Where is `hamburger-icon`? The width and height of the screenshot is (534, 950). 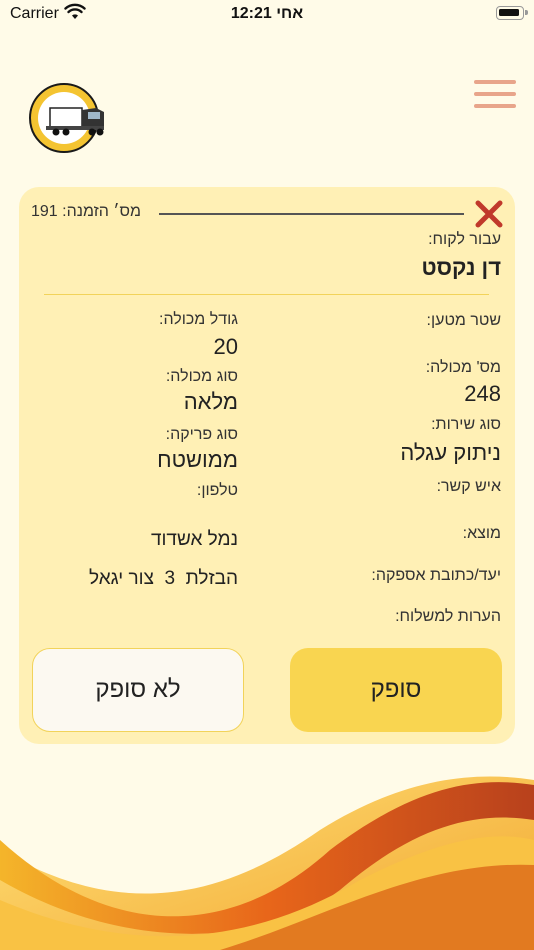
hamburger-icon is located at coordinates (495, 82).